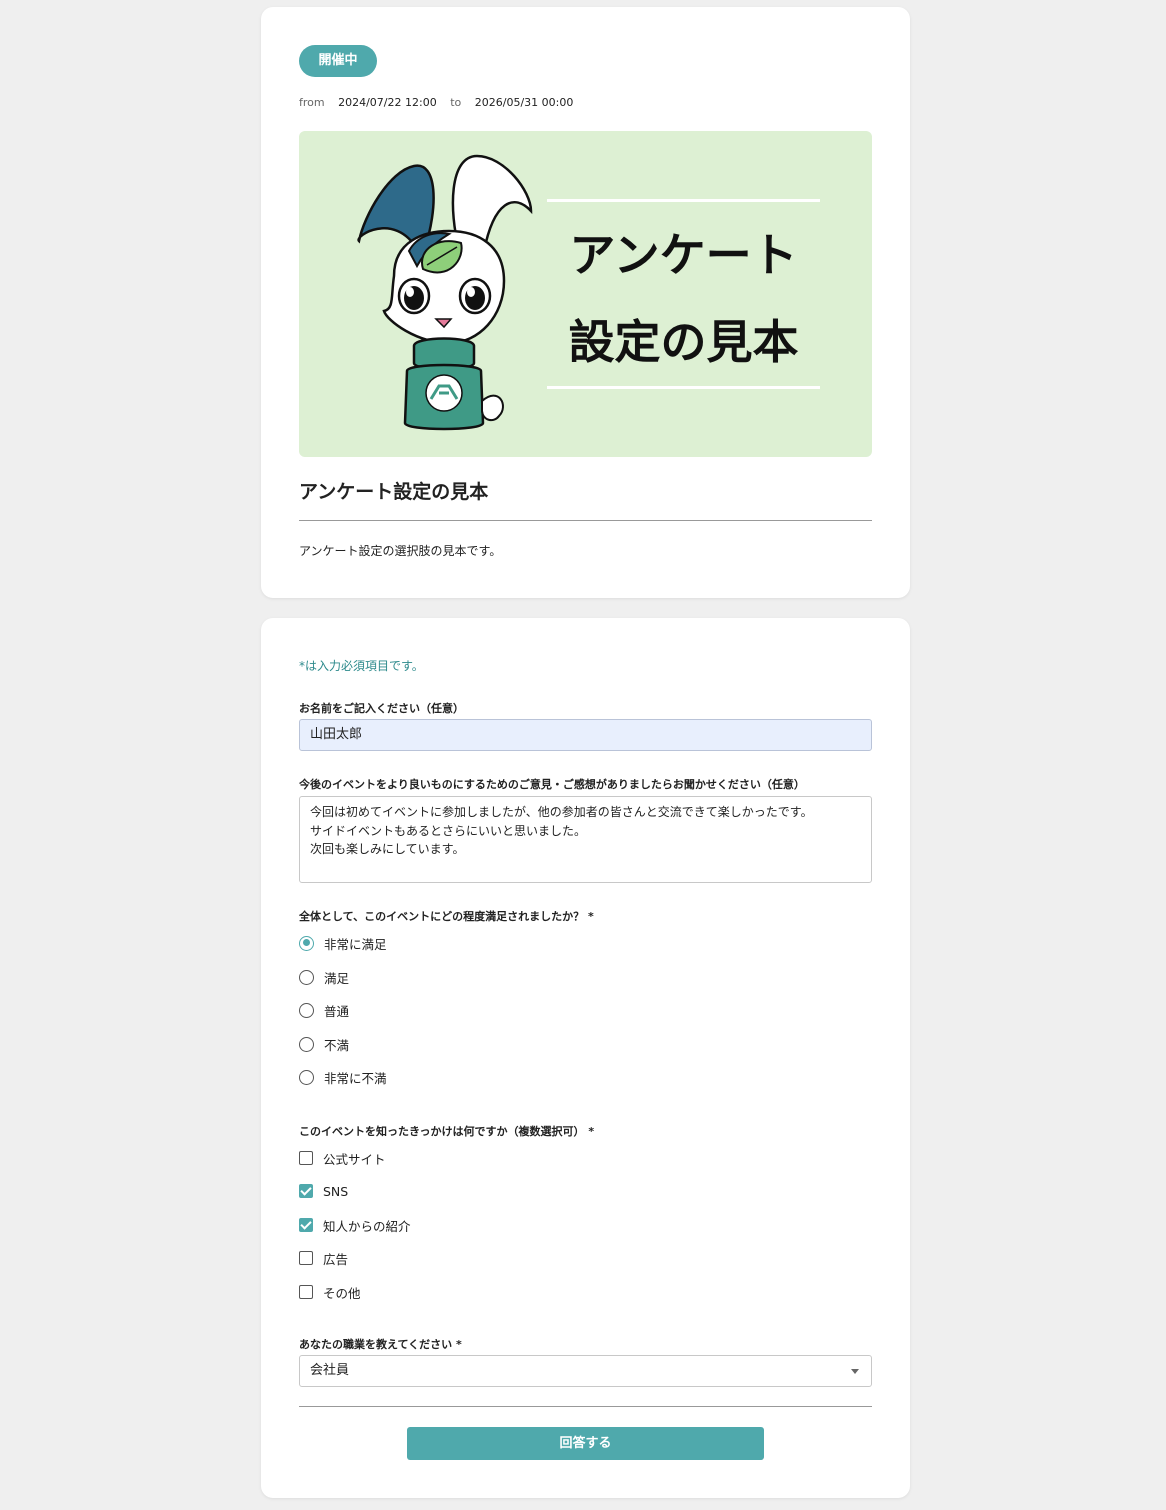 This screenshot has width=1166, height=1510. What do you see at coordinates (585, 1371) in the screenshot?
I see `occupation-select: 会社員` at bounding box center [585, 1371].